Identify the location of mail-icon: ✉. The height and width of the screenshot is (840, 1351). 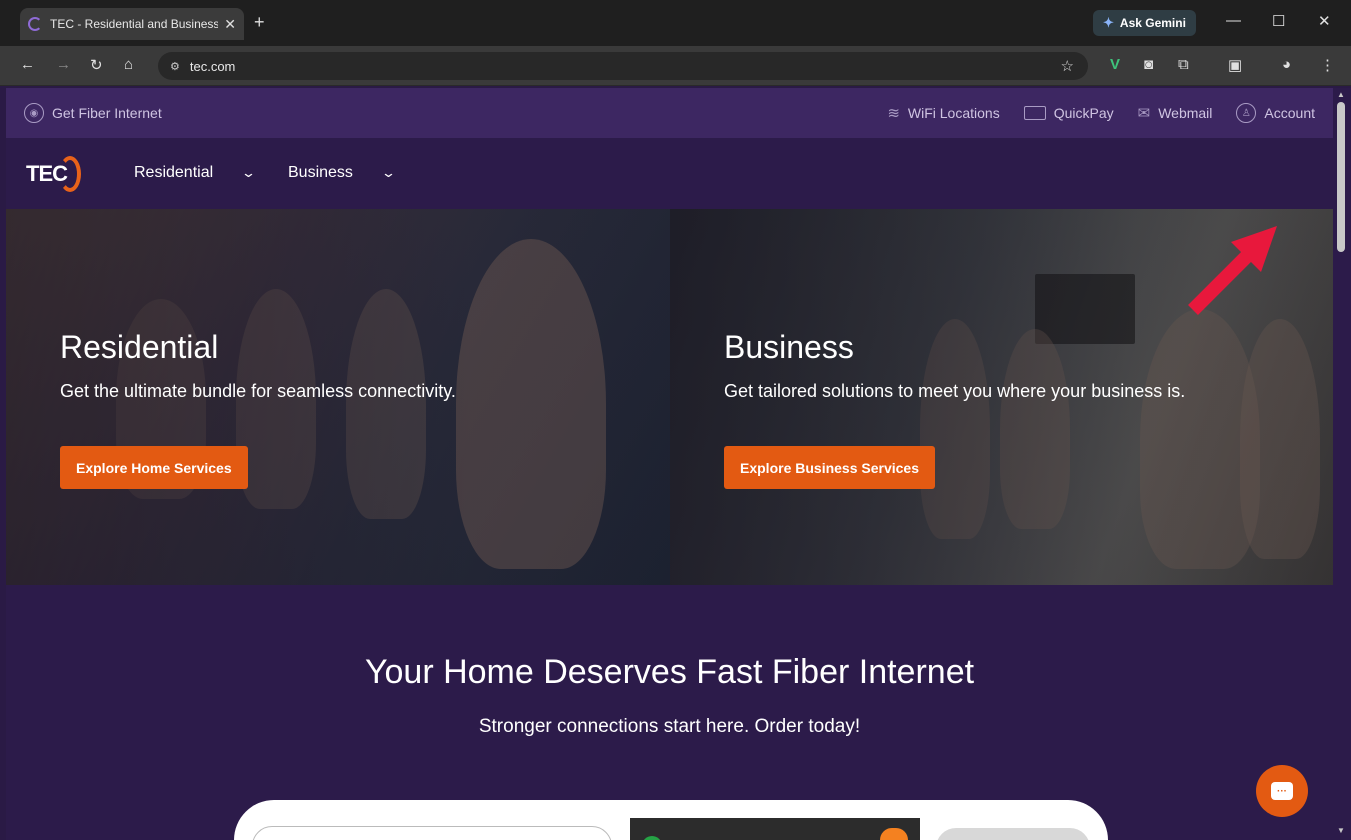
(1144, 113).